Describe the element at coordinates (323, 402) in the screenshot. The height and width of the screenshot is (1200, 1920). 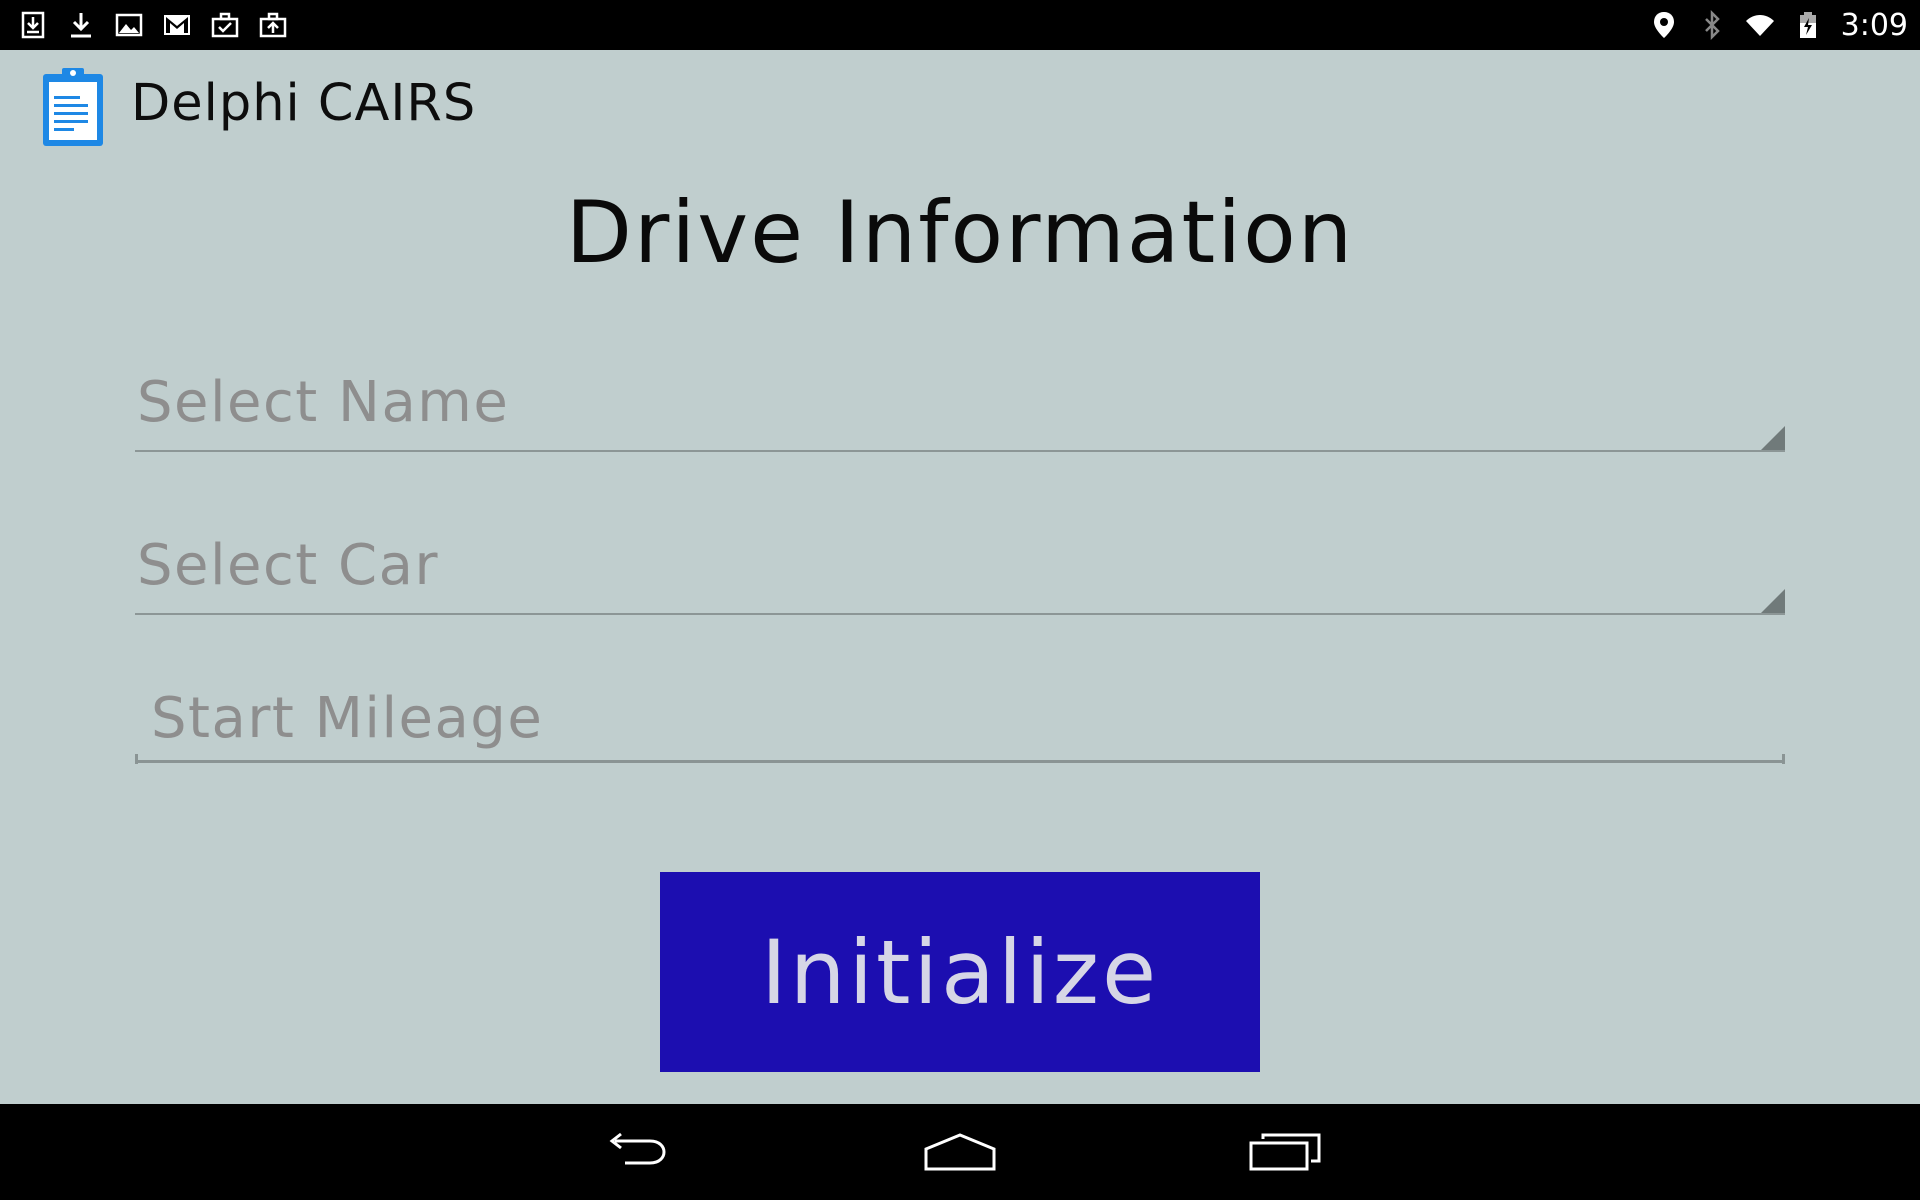
I see `select-name-hint: Select Name` at that location.